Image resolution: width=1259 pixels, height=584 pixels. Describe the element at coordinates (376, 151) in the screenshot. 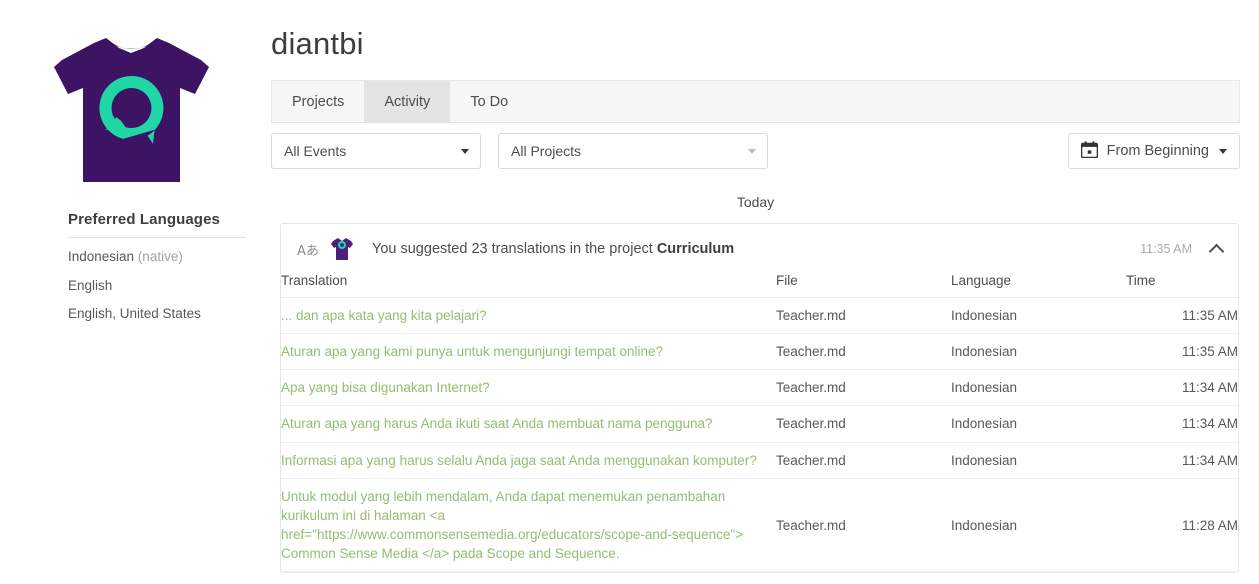

I see `event-type-select: All Events` at that location.